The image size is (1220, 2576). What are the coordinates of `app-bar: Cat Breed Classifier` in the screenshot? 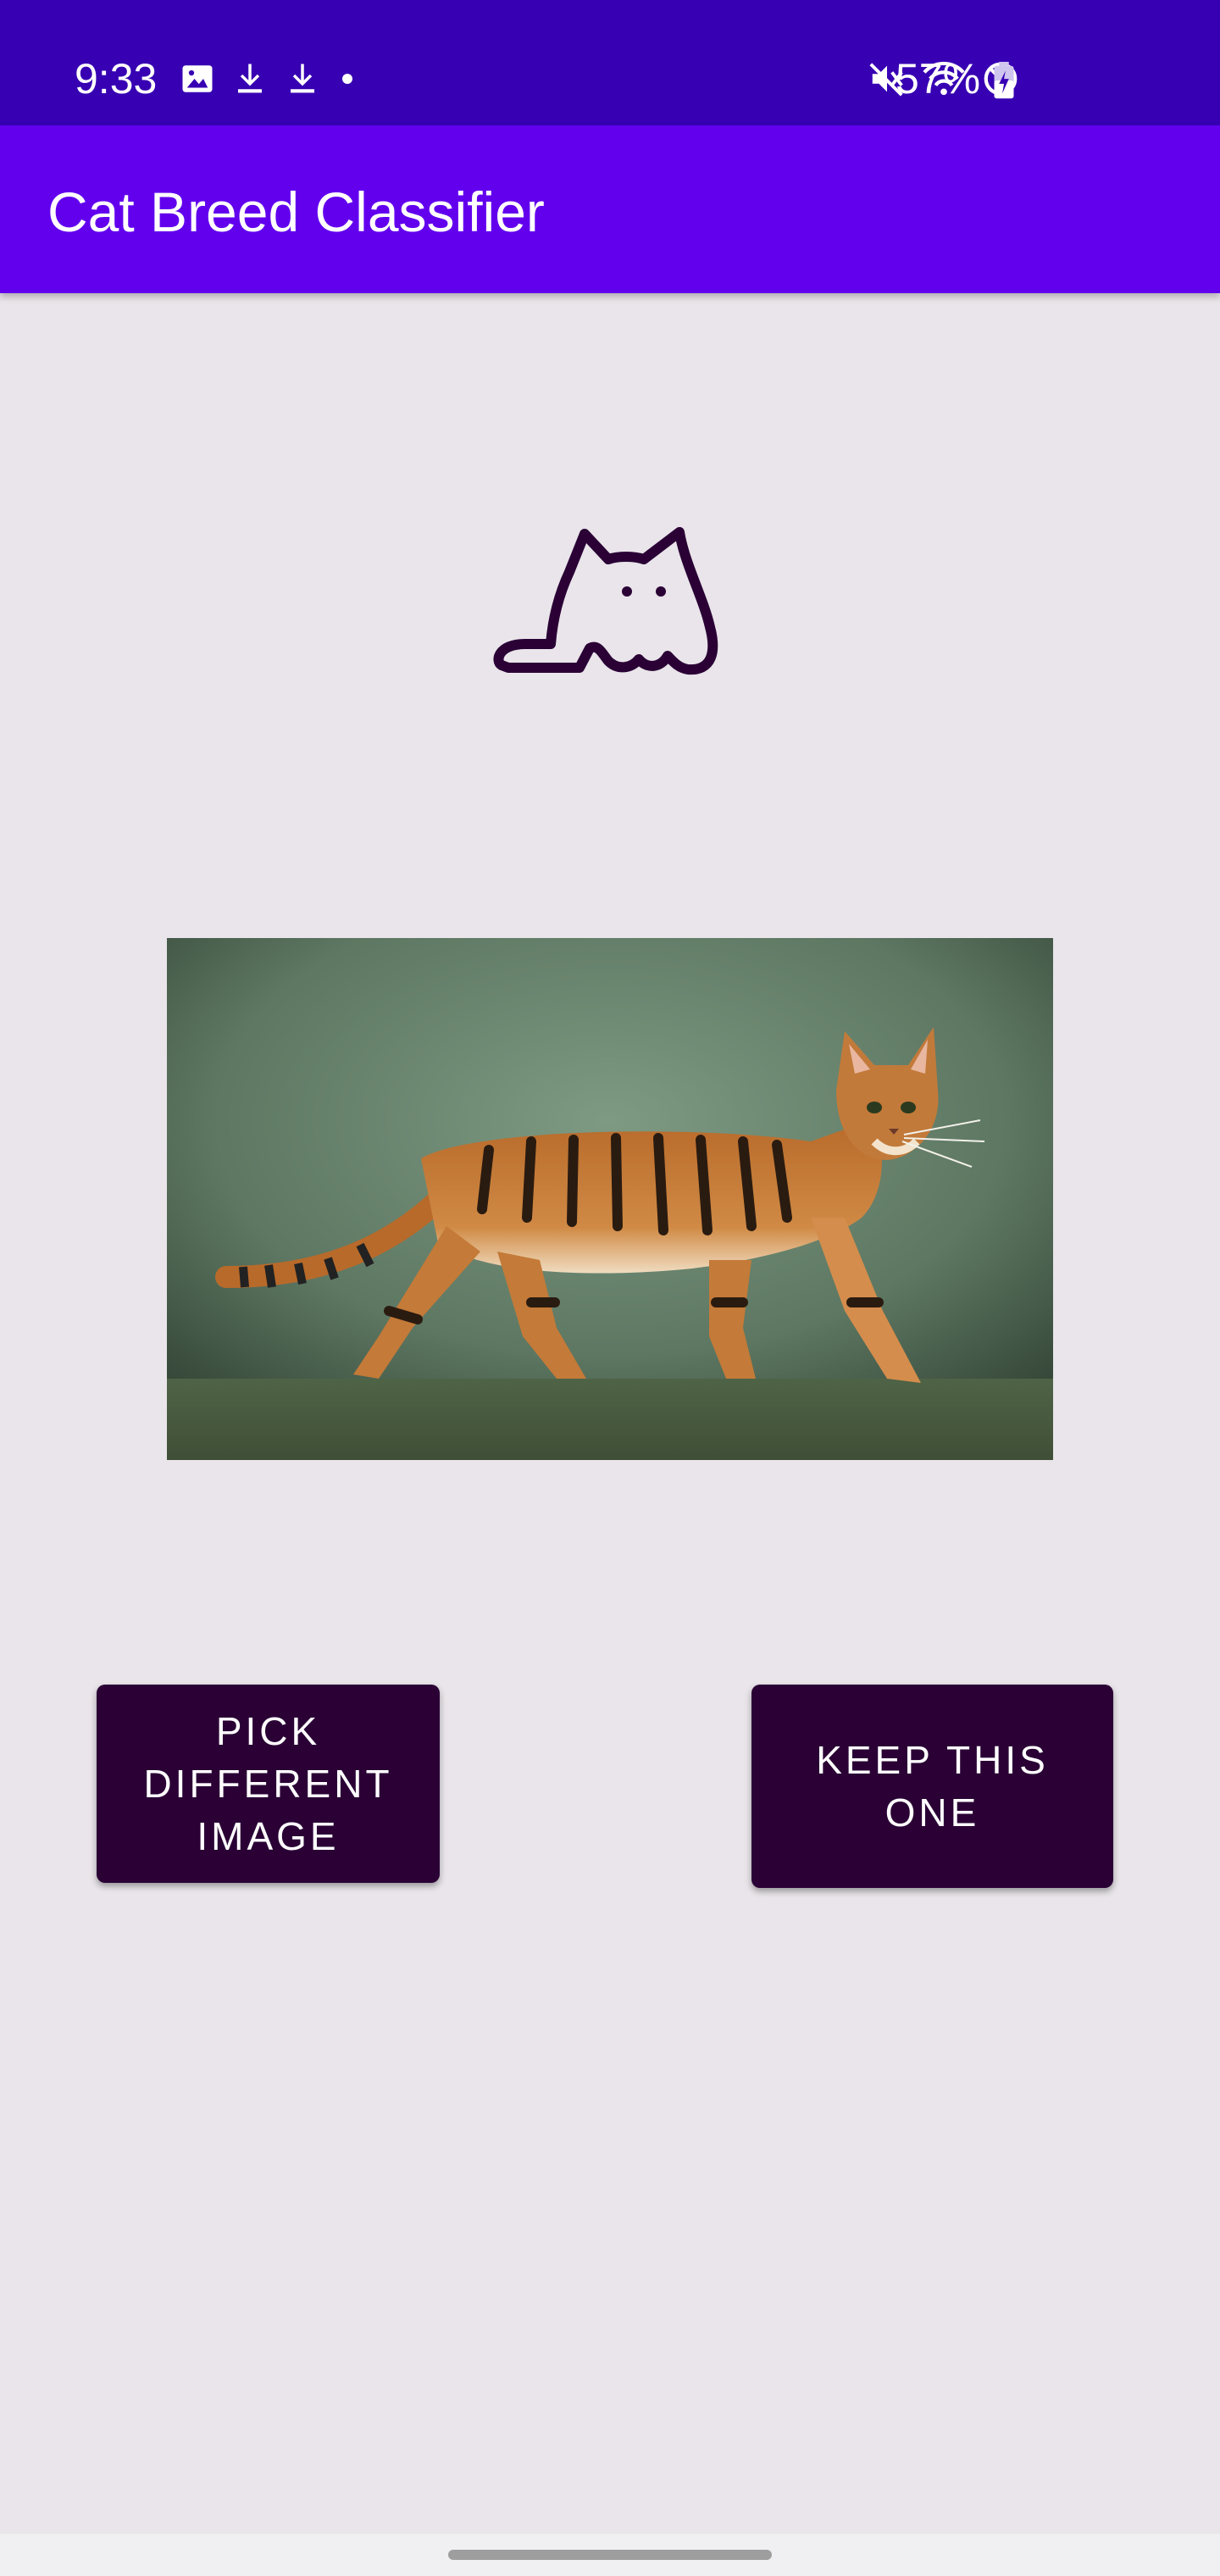 It's located at (610, 209).